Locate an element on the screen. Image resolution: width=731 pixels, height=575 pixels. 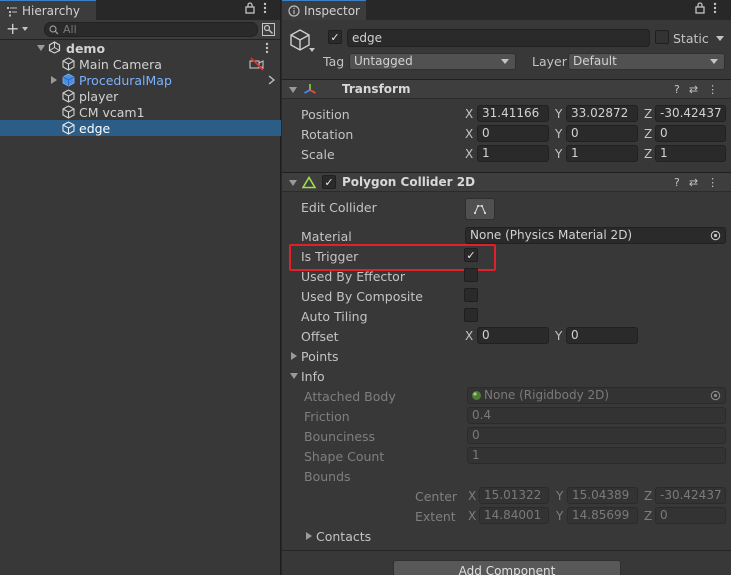
tree-item-label: edge is located at coordinates (95, 128).